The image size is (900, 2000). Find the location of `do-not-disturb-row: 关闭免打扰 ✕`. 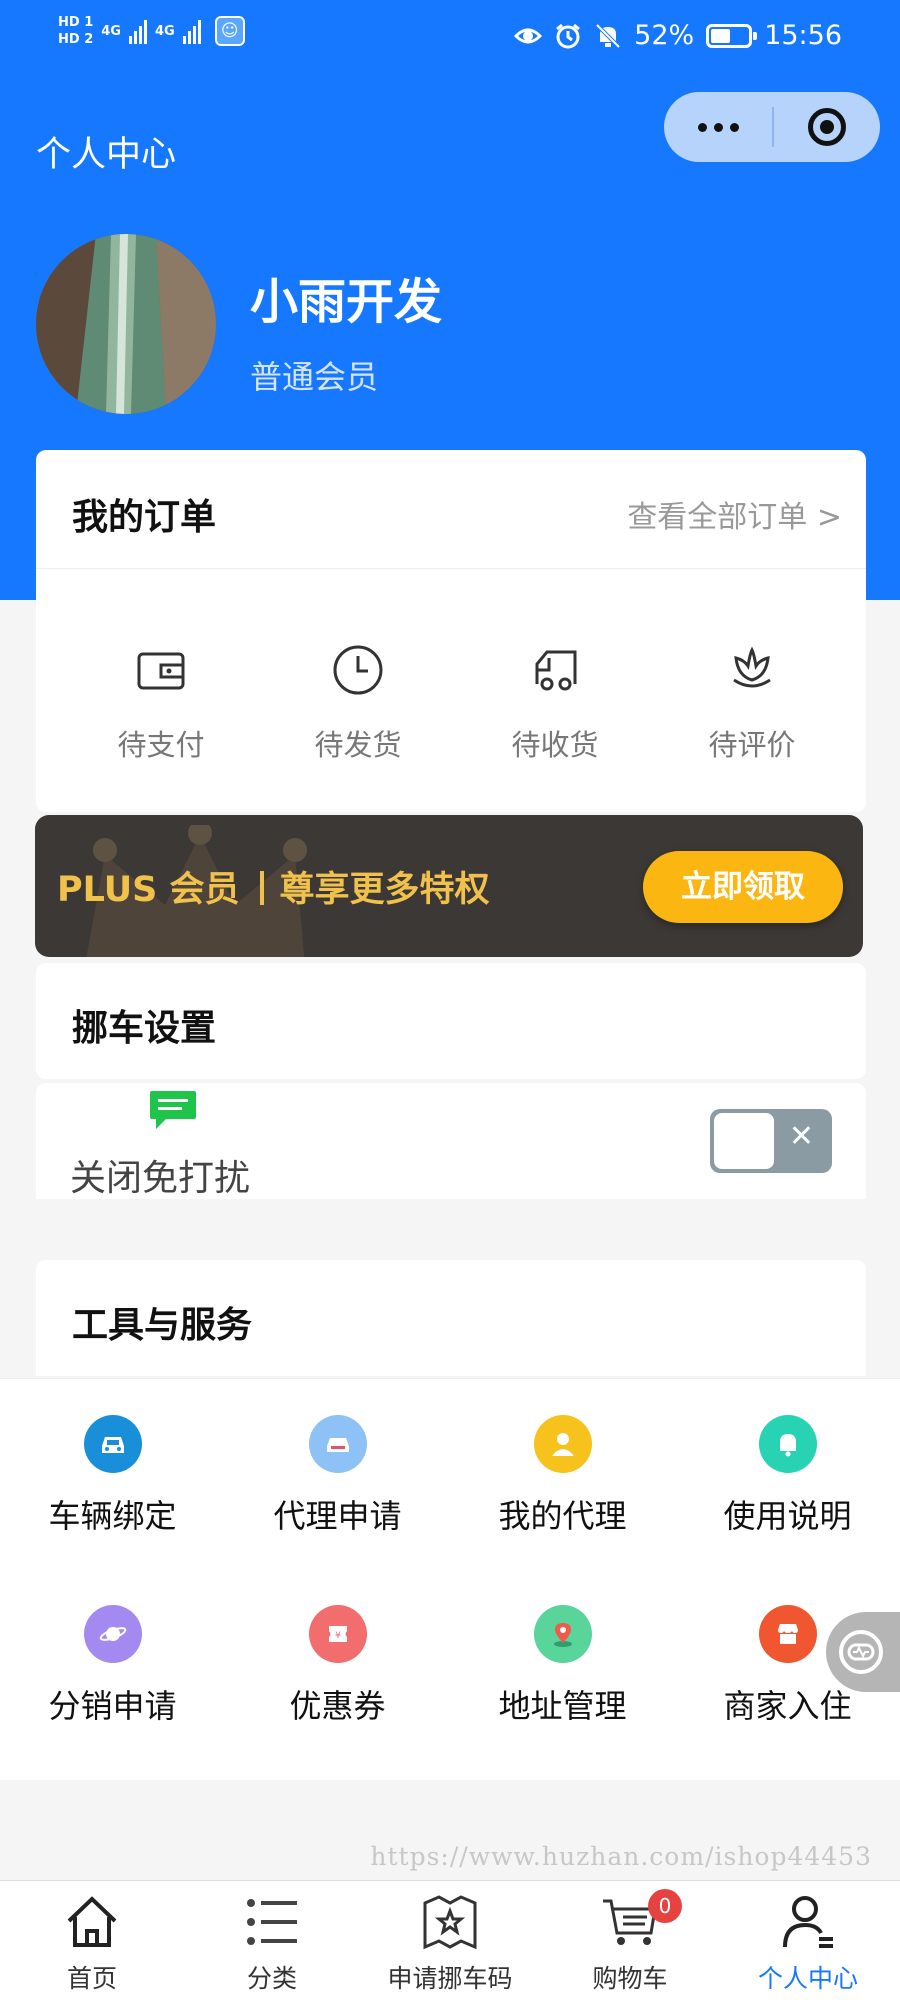

do-not-disturb-row: 关闭免打扰 ✕ is located at coordinates (451, 1141).